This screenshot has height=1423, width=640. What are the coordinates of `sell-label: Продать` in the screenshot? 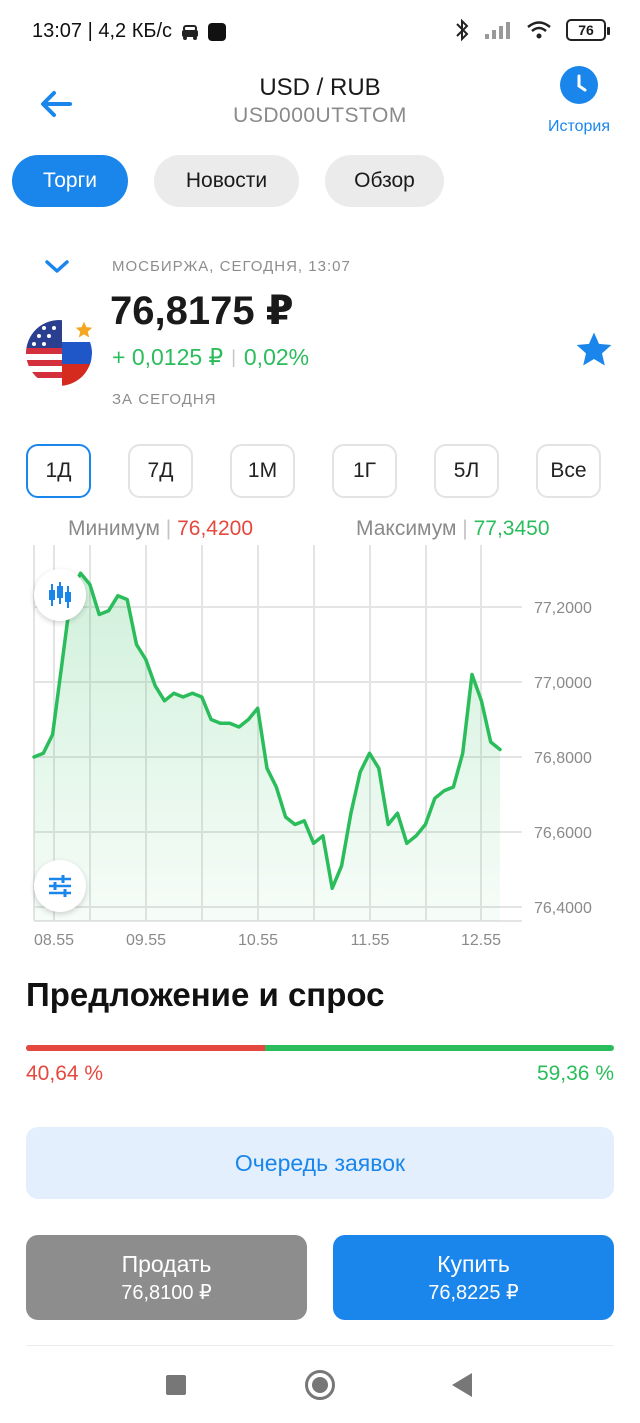 It's located at (166, 1263).